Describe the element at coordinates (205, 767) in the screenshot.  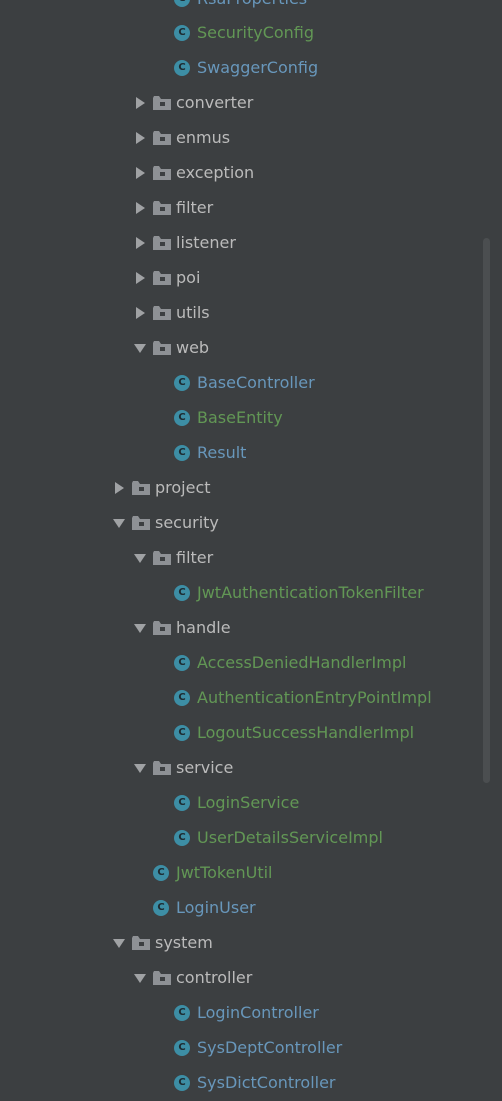
I see `tree-item-label: service` at that location.